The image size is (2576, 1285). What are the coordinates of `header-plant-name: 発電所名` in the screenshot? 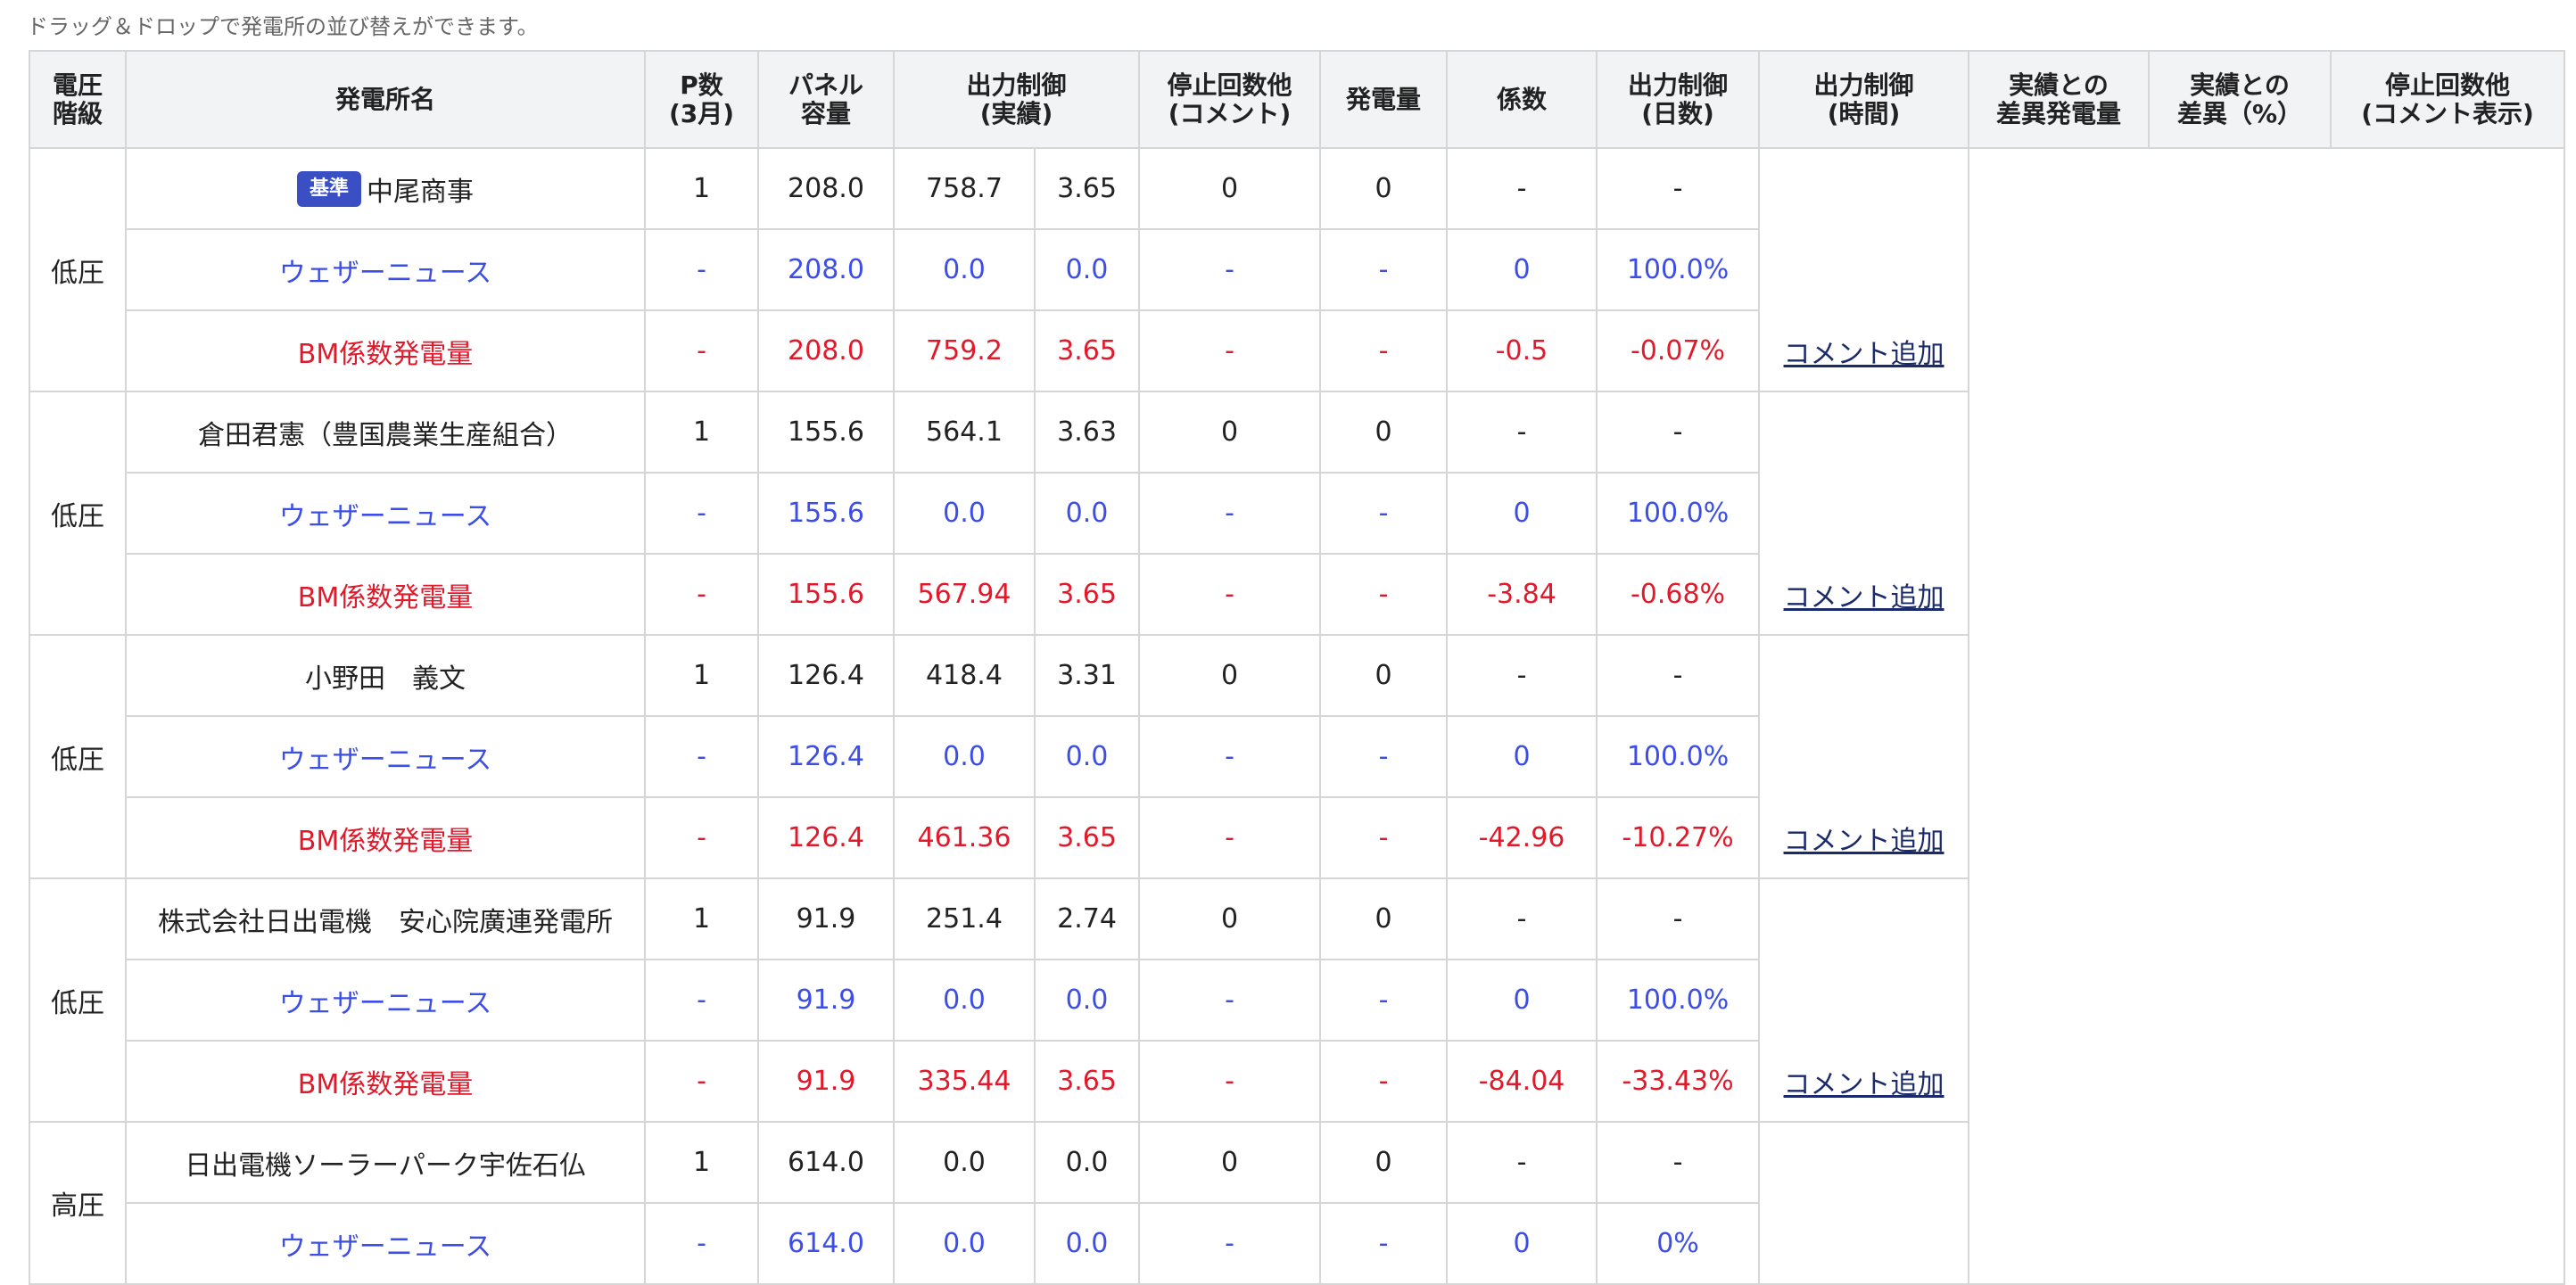 It's located at (386, 100).